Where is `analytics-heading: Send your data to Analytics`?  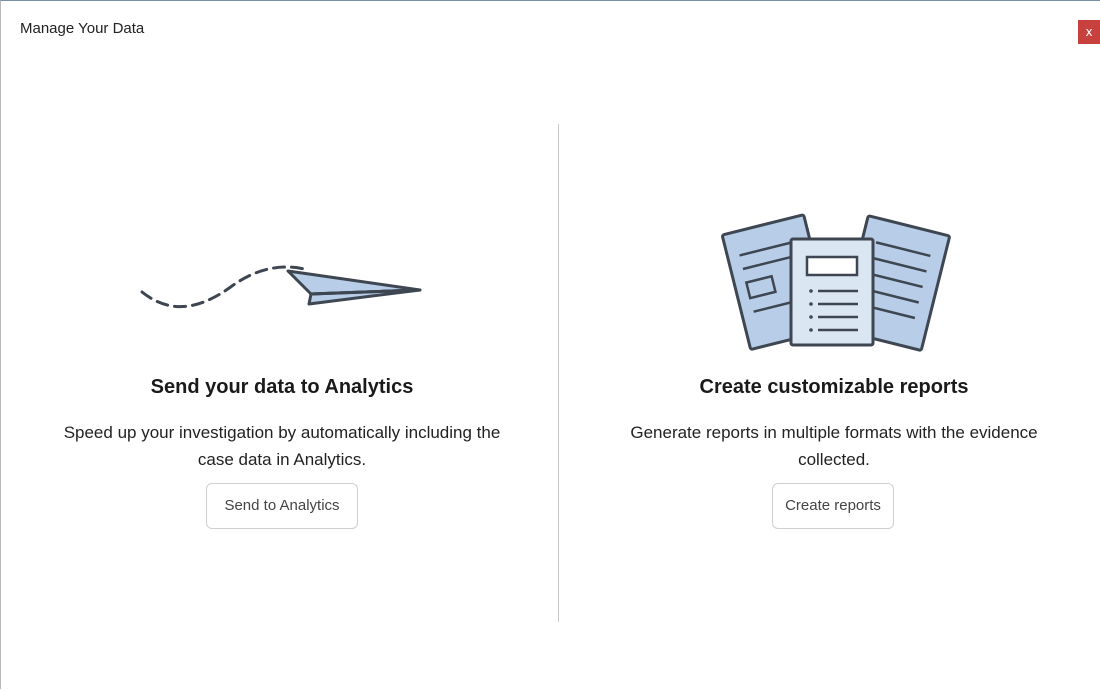 analytics-heading: Send your data to Analytics is located at coordinates (282, 387).